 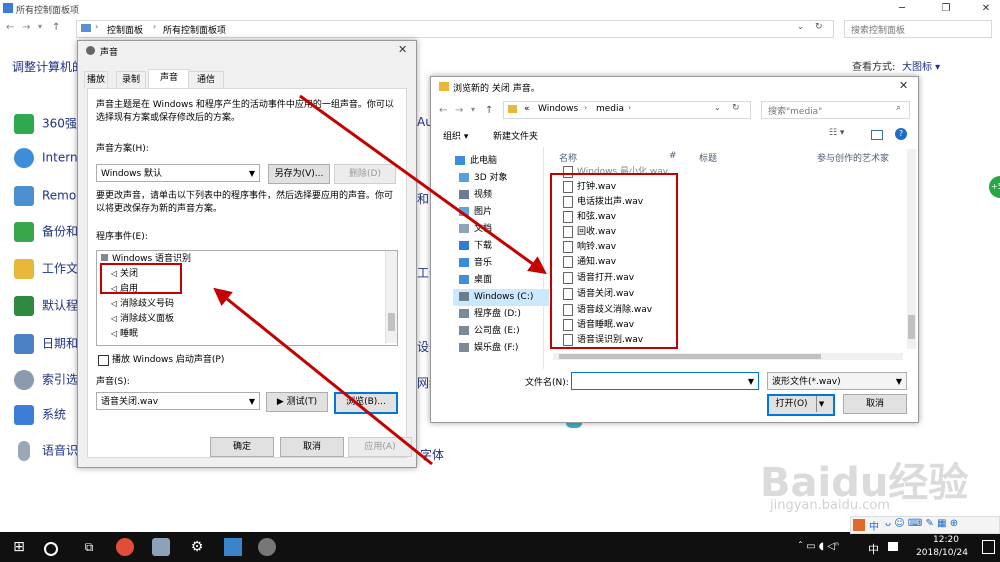 What do you see at coordinates (873, 549) in the screenshot?
I see `ime-indicator: 中` at bounding box center [873, 549].